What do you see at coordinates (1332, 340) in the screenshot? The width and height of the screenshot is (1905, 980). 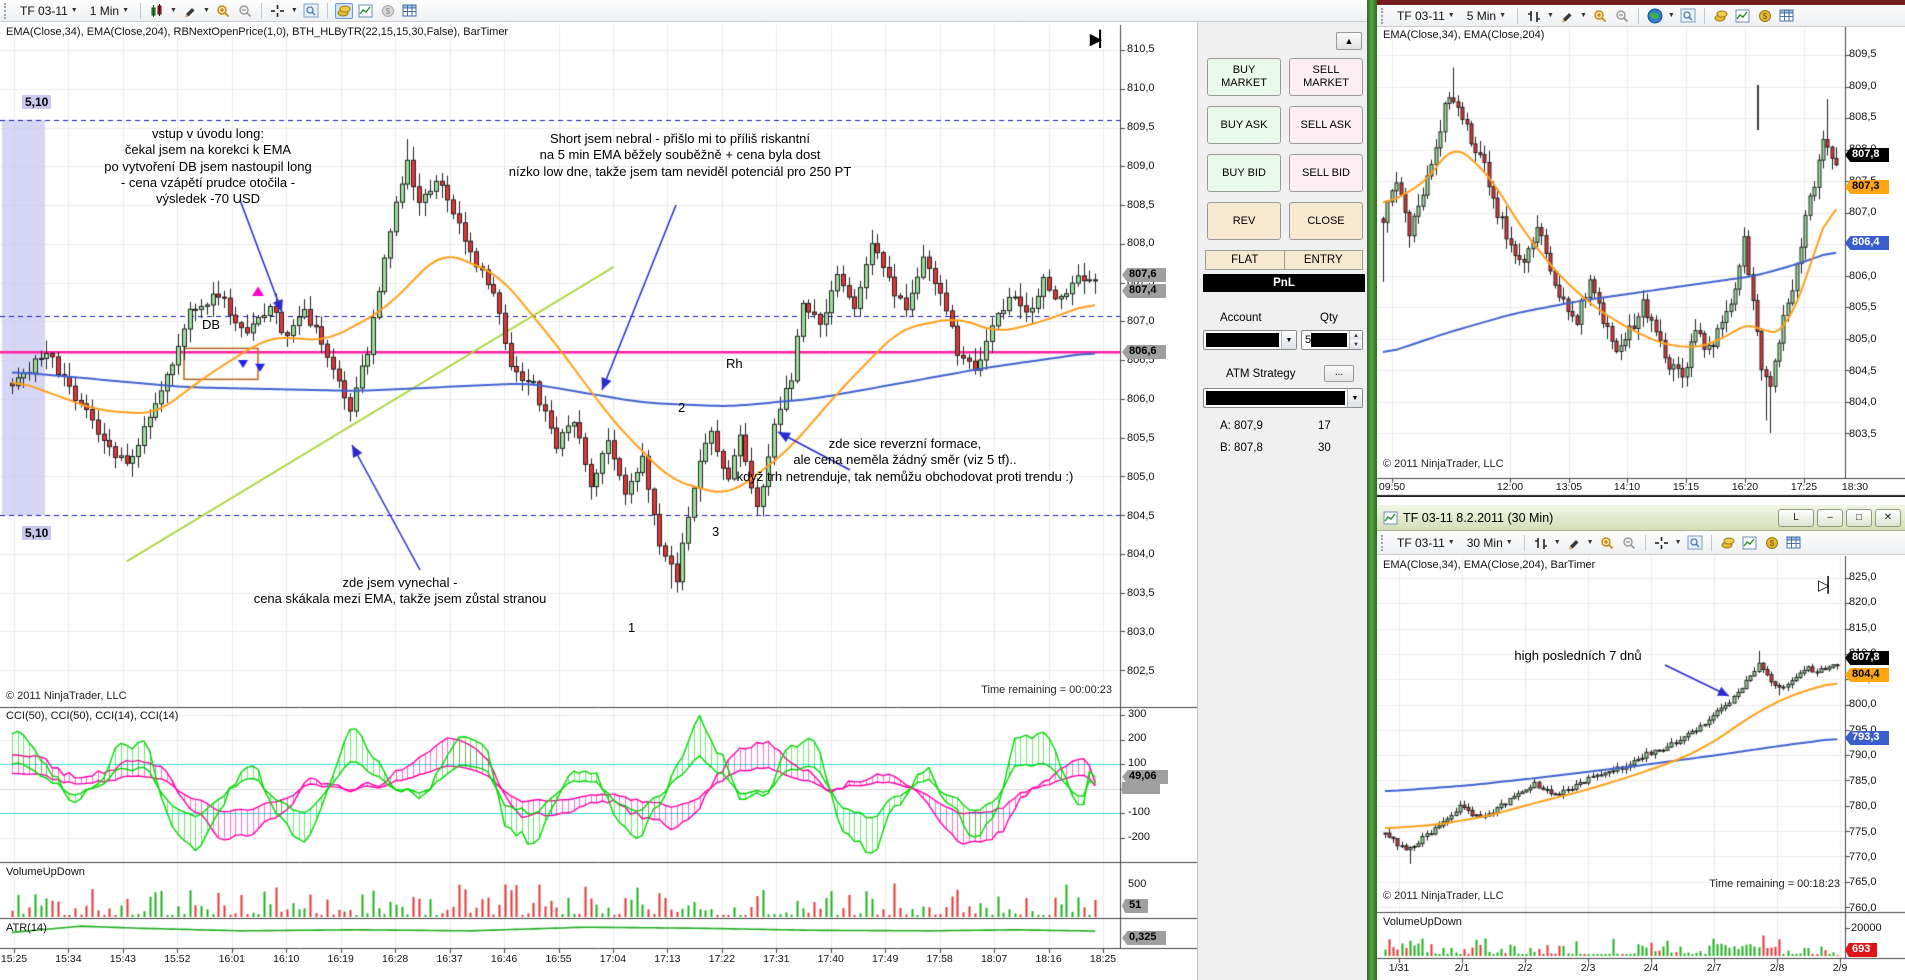 I see `qty-stepper: 5 ▲ ▼` at bounding box center [1332, 340].